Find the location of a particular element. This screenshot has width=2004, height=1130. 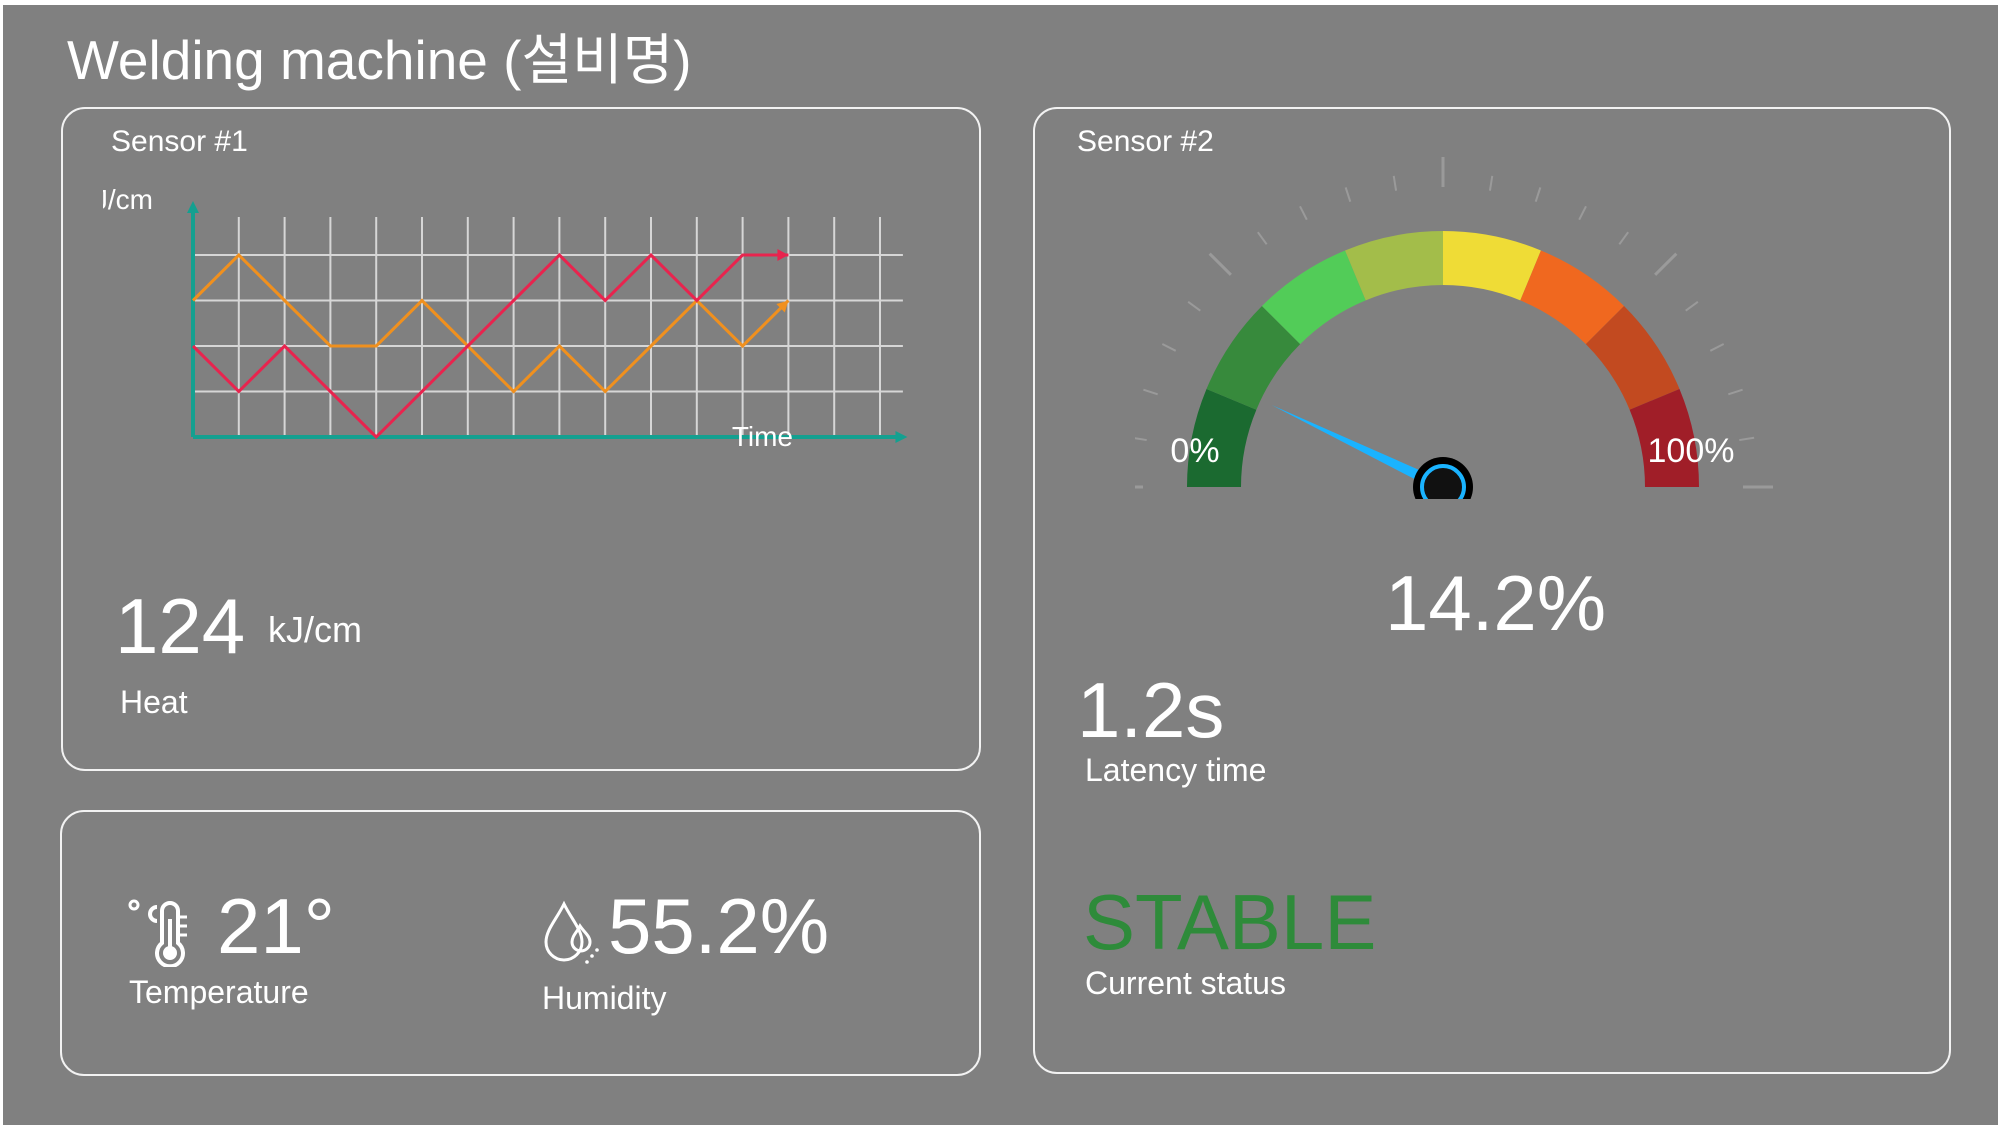

utilization-gauge: 0% 100% is located at coordinates (1454, 328).